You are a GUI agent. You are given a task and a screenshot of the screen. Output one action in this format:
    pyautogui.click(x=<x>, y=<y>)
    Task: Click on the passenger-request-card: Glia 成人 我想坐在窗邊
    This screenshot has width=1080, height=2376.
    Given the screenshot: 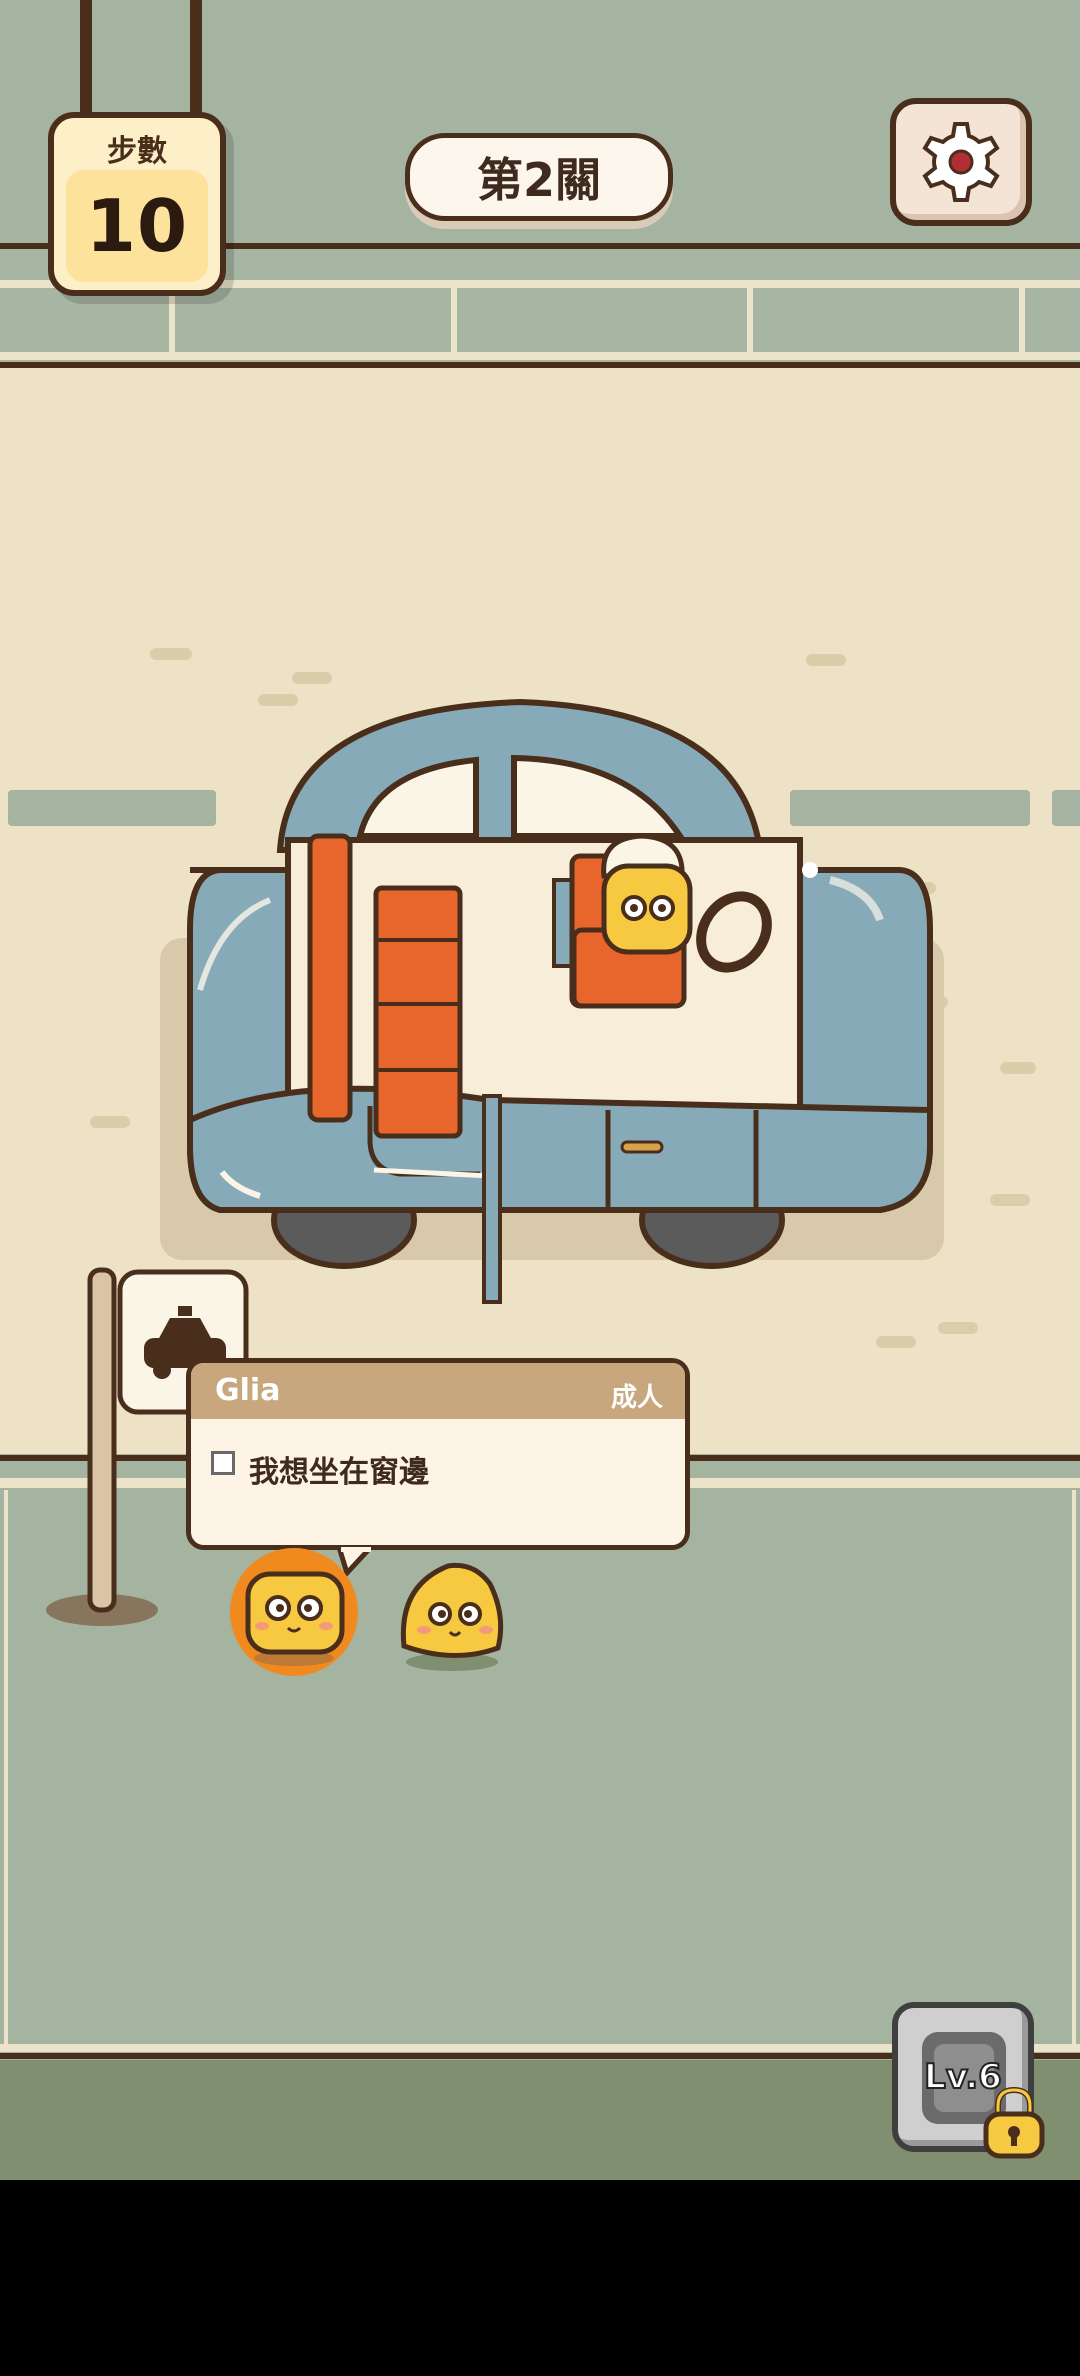 What is the action you would take?
    pyautogui.click(x=438, y=1467)
    